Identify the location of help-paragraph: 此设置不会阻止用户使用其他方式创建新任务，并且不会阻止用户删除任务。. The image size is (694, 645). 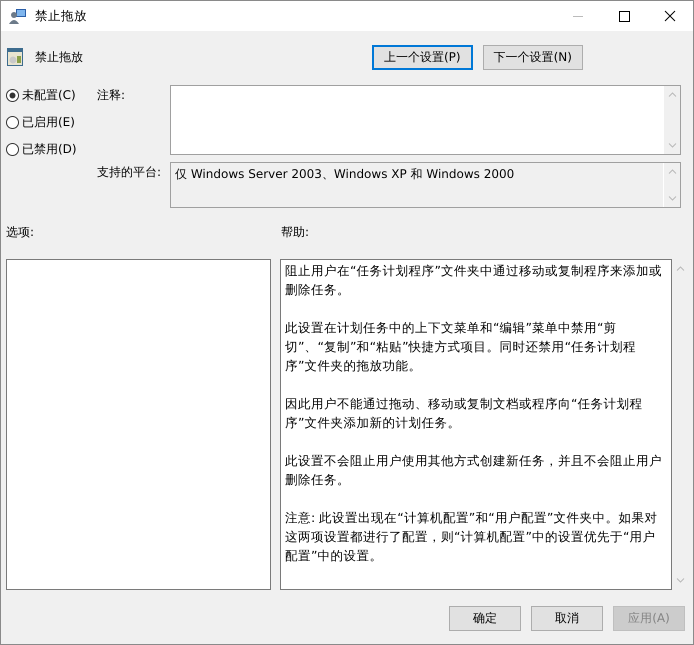
(474, 470).